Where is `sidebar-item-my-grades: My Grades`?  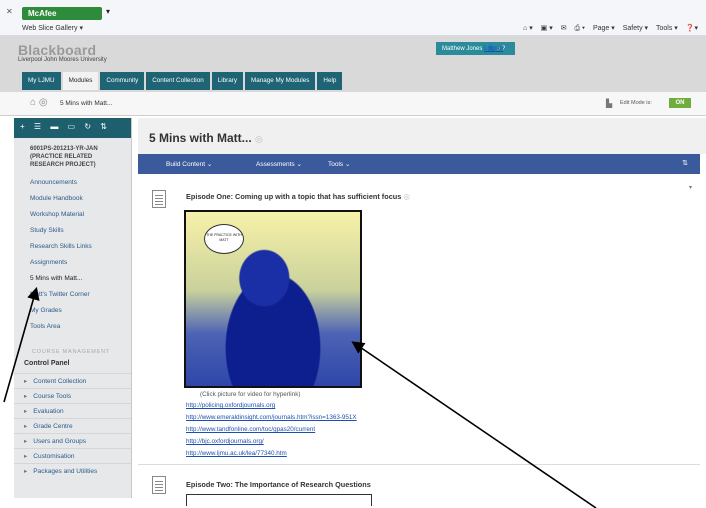 sidebar-item-my-grades: My Grades is located at coordinates (72, 311).